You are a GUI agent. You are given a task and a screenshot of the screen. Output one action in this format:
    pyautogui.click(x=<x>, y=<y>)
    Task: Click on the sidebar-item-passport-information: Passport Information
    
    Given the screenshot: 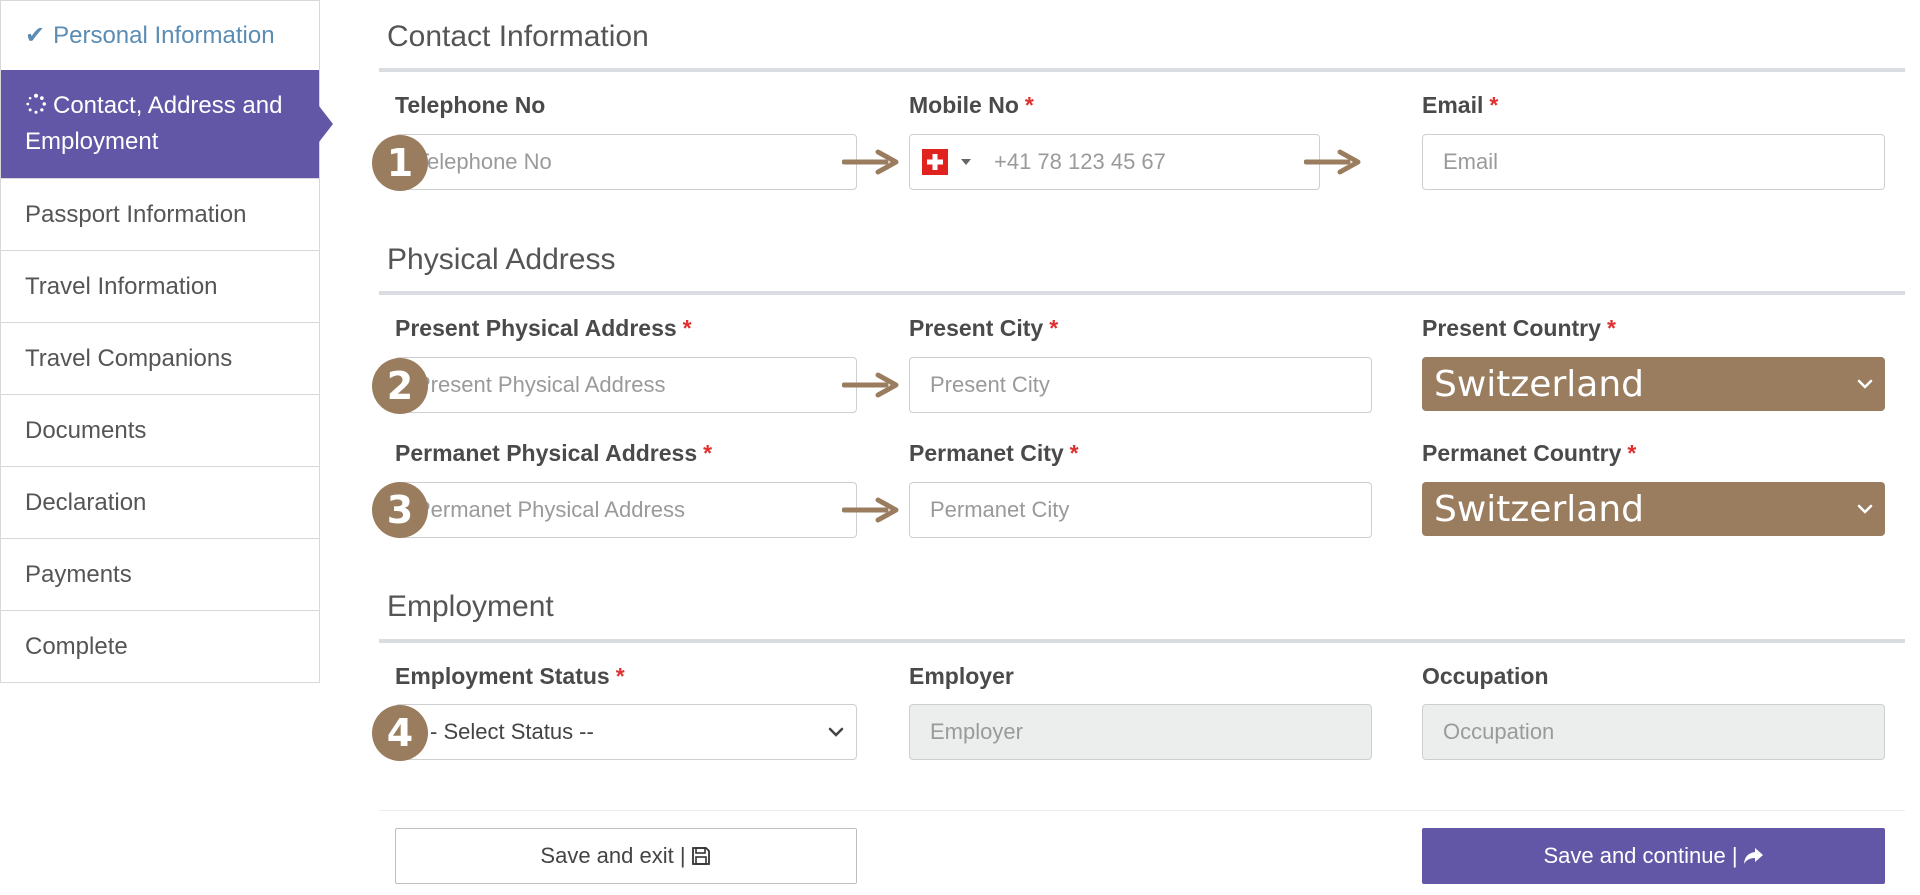 What is the action you would take?
    pyautogui.click(x=160, y=214)
    